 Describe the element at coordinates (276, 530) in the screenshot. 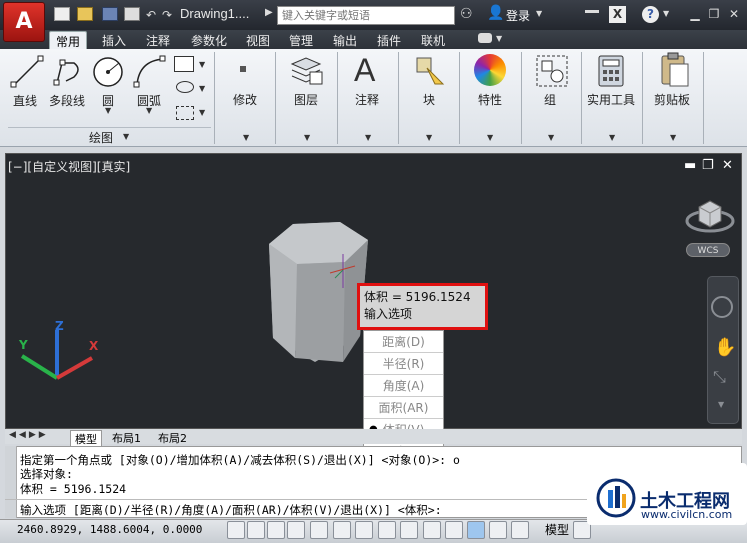

I see `grid-display-icon` at that location.